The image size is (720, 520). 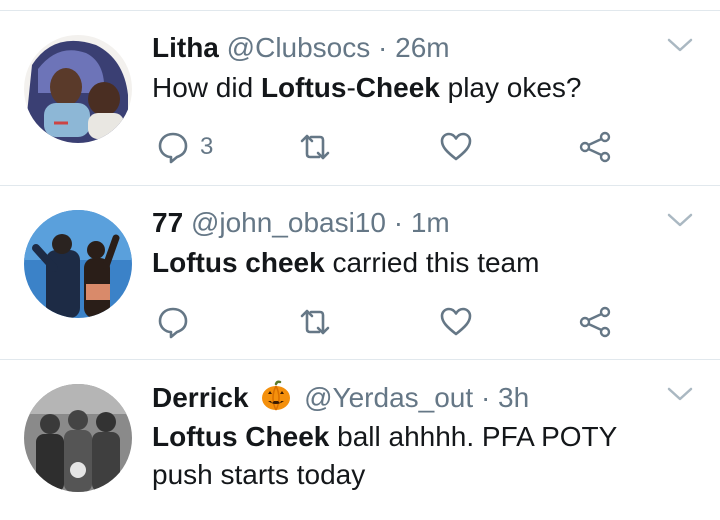 What do you see at coordinates (432, 262) in the screenshot?
I see `tweet-text-part: carried this team` at bounding box center [432, 262].